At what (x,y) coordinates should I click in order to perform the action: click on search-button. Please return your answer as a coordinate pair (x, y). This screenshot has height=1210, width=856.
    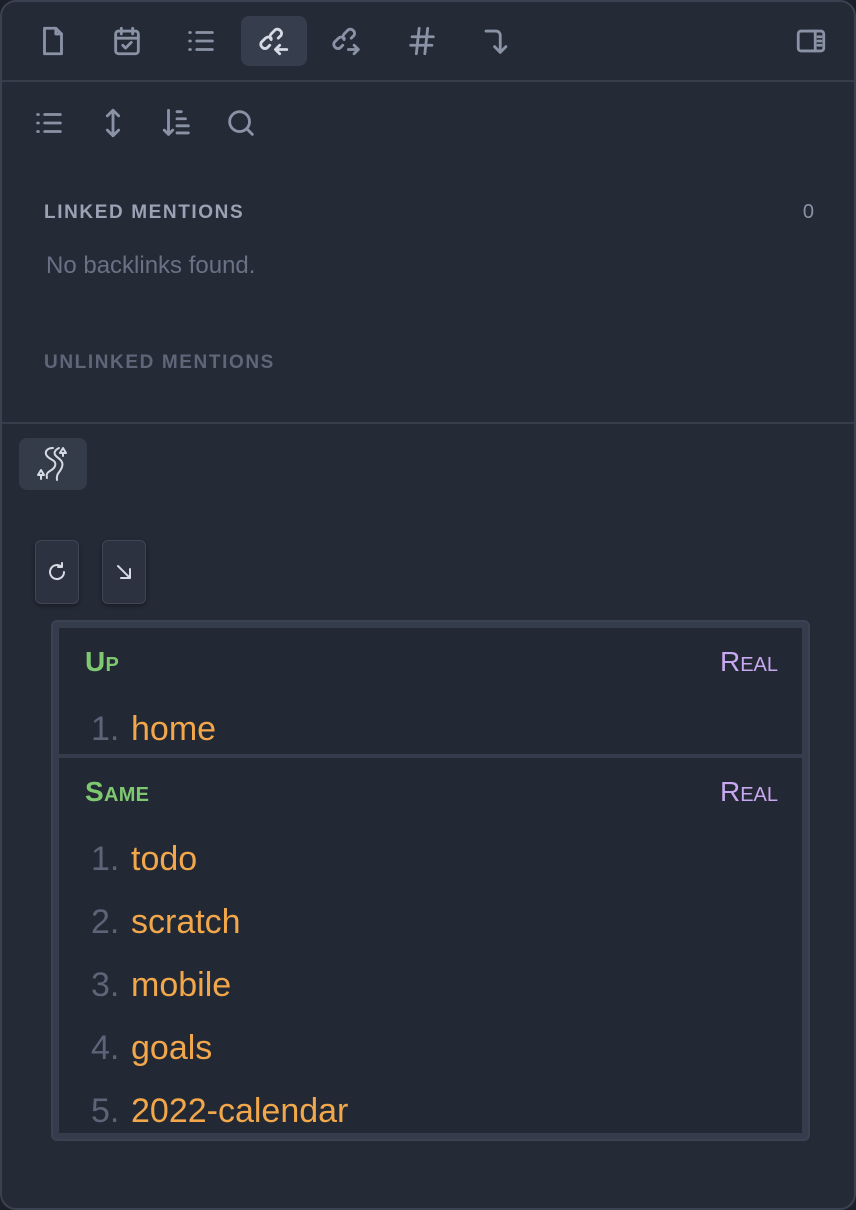
    Looking at the image, I should click on (241, 123).